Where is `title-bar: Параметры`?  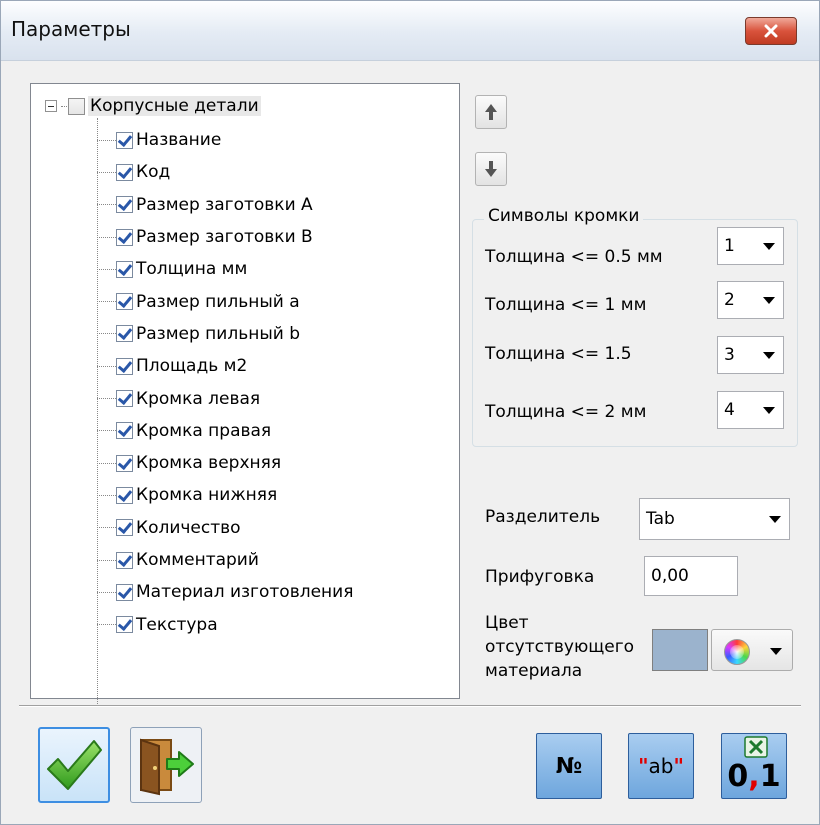
title-bar: Параметры is located at coordinates (410, 31).